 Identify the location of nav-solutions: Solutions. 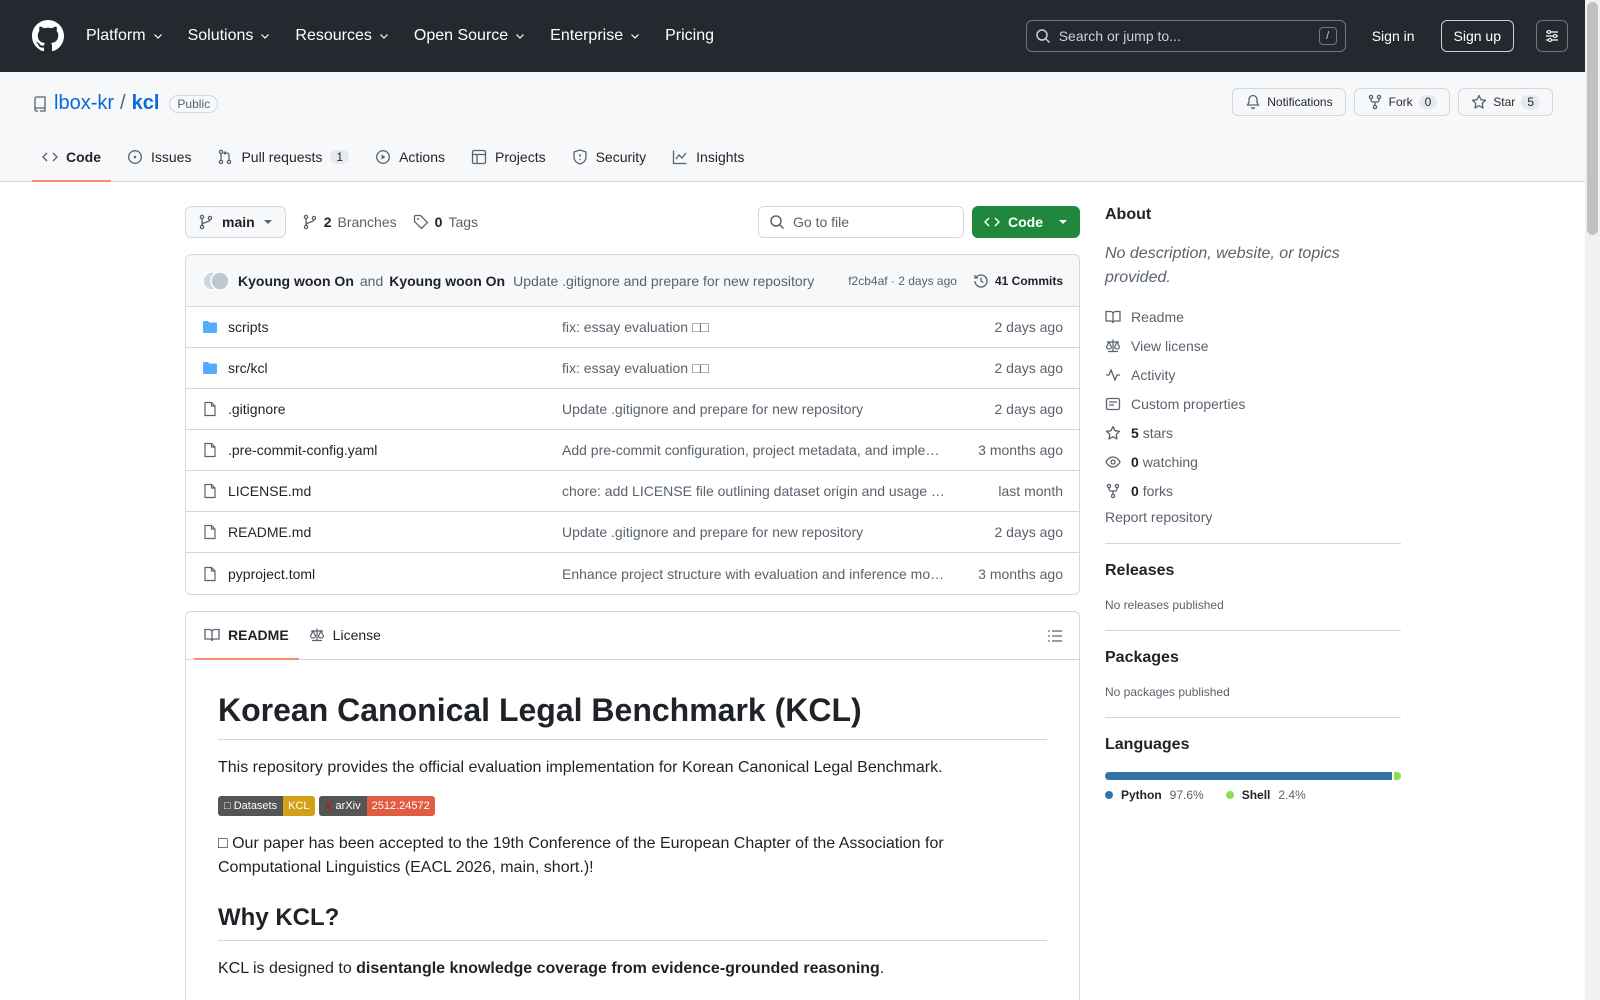
(230, 36).